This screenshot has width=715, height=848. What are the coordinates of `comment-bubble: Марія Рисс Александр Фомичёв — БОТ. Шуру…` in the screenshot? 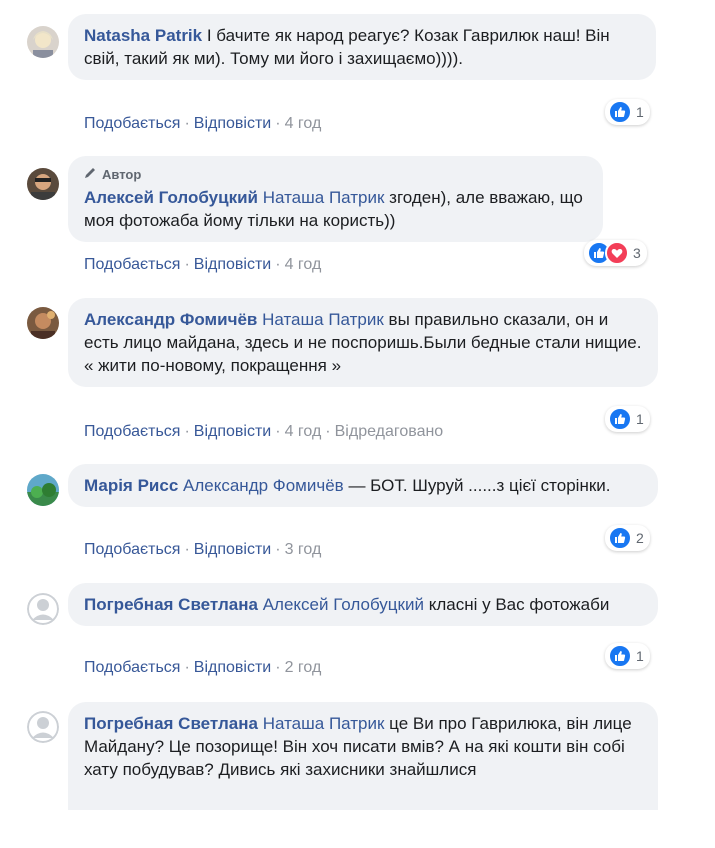 It's located at (363, 485).